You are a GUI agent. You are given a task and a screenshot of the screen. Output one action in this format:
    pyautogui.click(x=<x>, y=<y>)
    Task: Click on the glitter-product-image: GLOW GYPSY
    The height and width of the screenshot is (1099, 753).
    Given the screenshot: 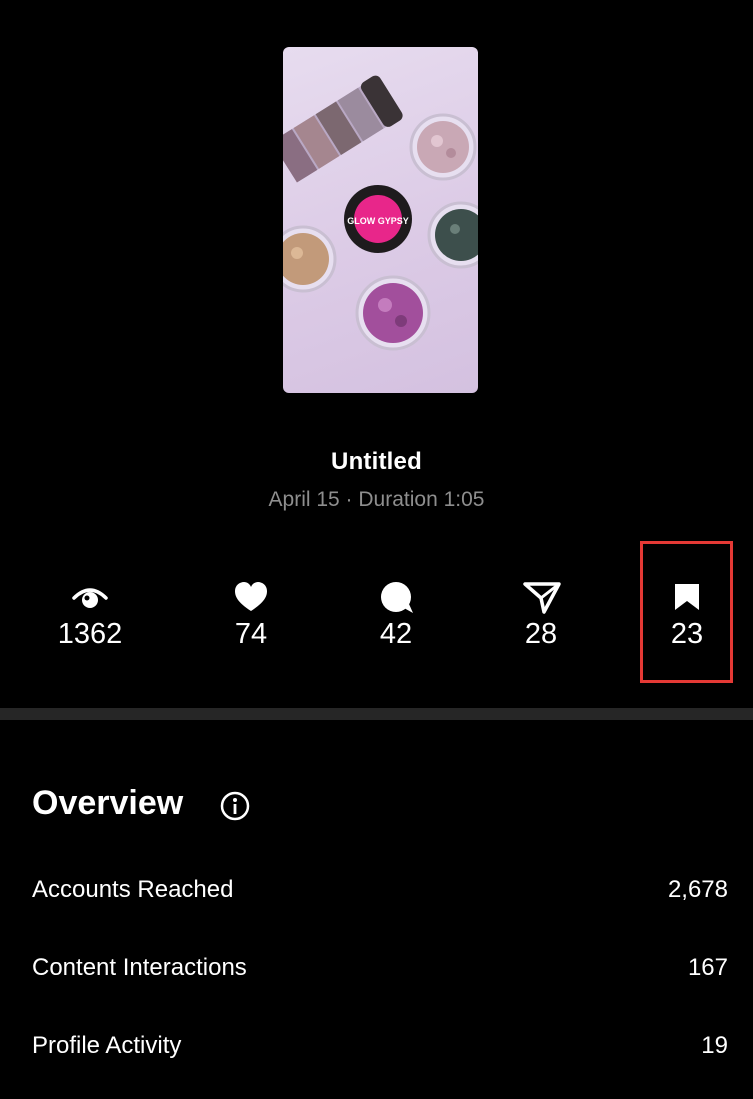 What is the action you would take?
    pyautogui.click(x=380, y=213)
    